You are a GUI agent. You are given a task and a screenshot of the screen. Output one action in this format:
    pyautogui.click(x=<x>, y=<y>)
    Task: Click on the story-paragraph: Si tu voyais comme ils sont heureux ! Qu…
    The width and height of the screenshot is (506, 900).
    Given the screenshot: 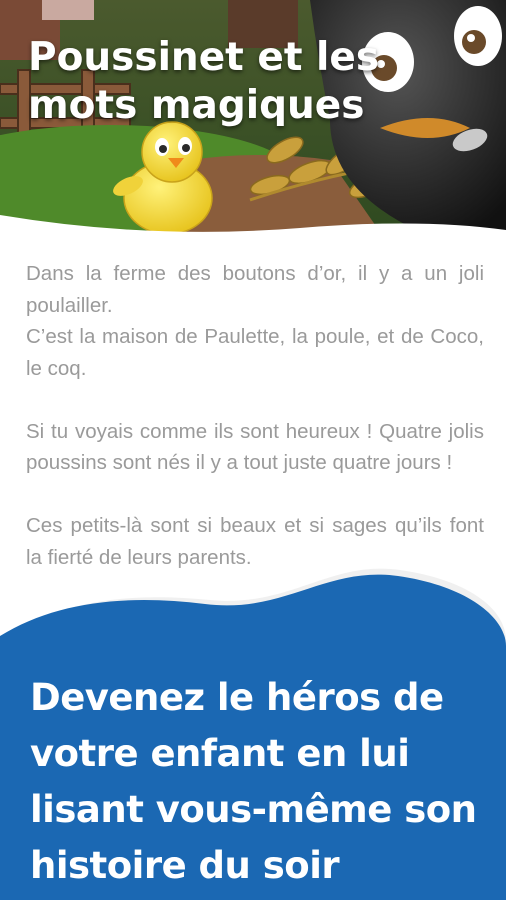 What is the action you would take?
    pyautogui.click(x=255, y=447)
    